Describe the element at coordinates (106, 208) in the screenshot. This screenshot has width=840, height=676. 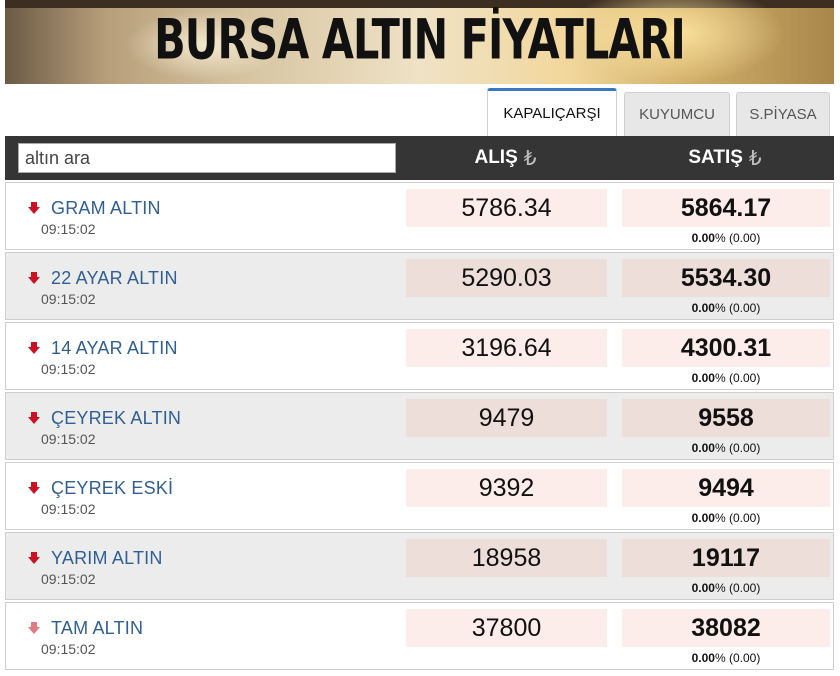
I see `gold-name-link: GRAM ALTIN` at that location.